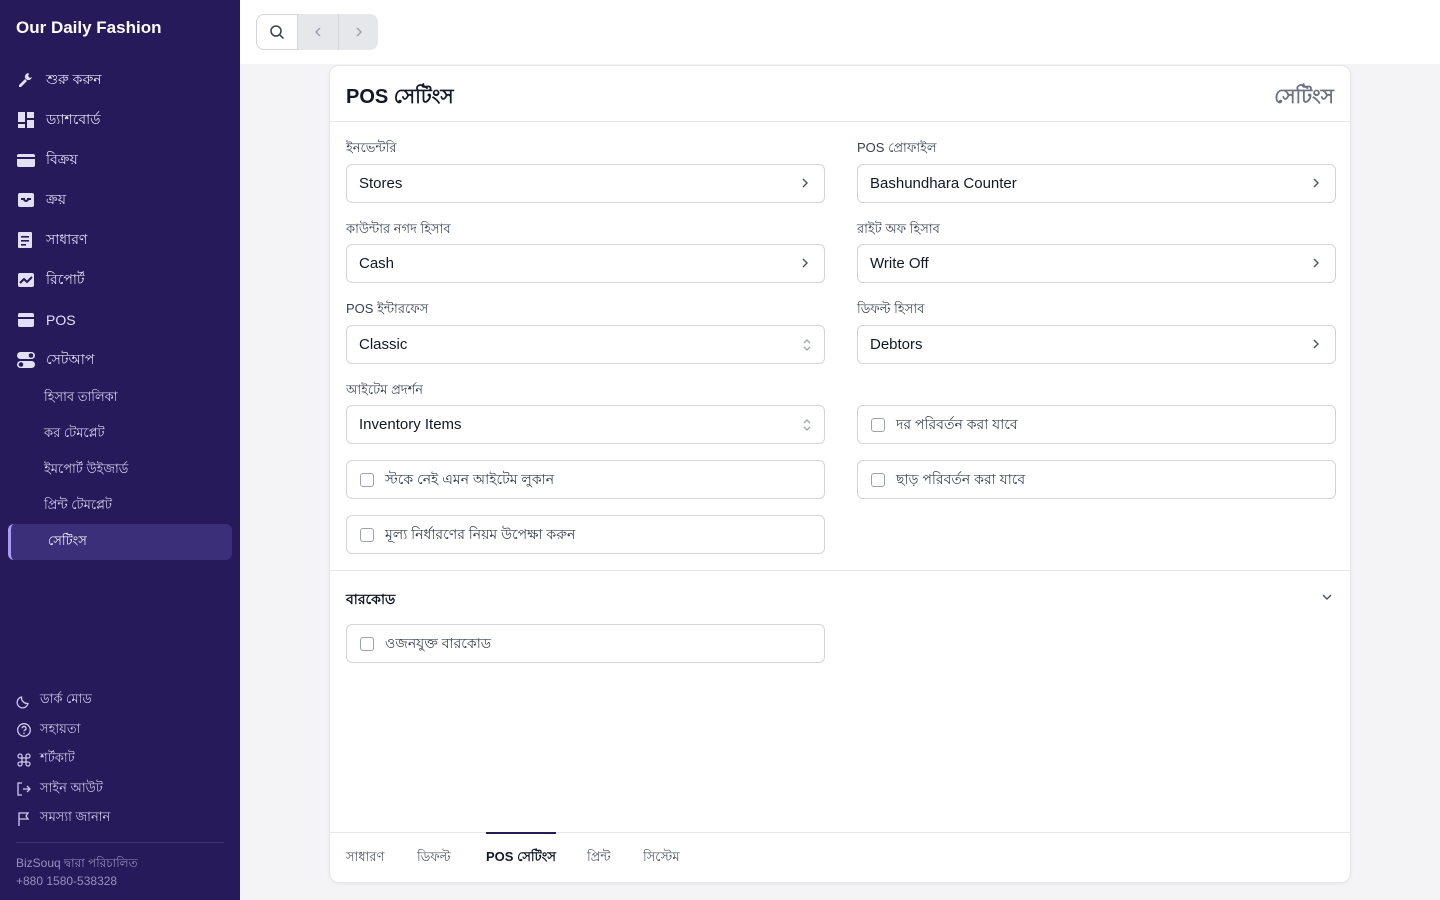 The width and height of the screenshot is (1440, 900). What do you see at coordinates (370, 600) in the screenshot?
I see `barcode-section-title: বারকোড` at bounding box center [370, 600].